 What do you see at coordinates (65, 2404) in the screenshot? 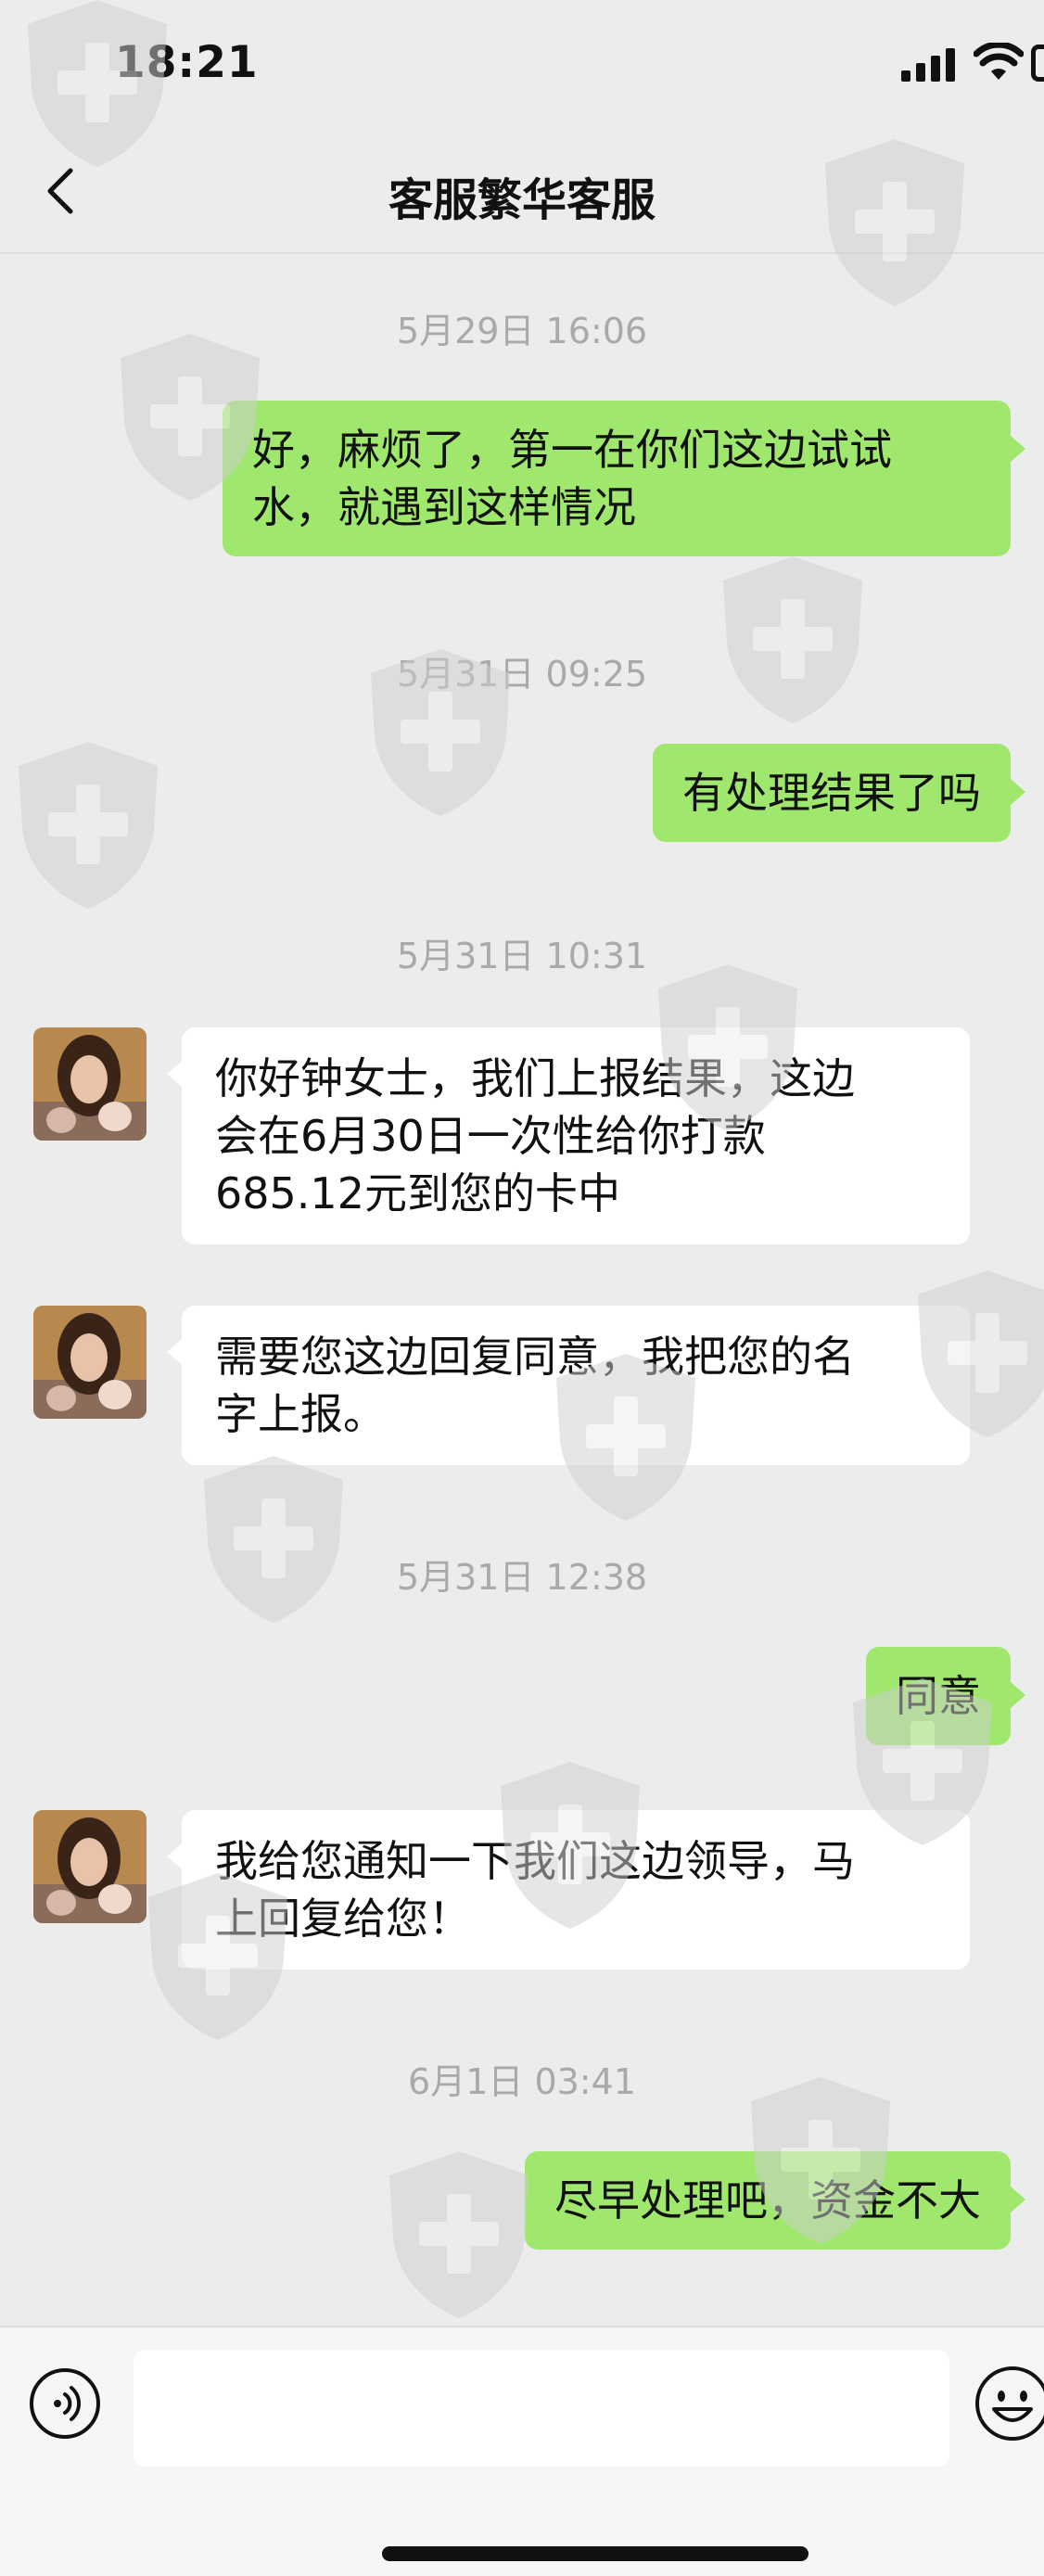
I see `voice-icon` at bounding box center [65, 2404].